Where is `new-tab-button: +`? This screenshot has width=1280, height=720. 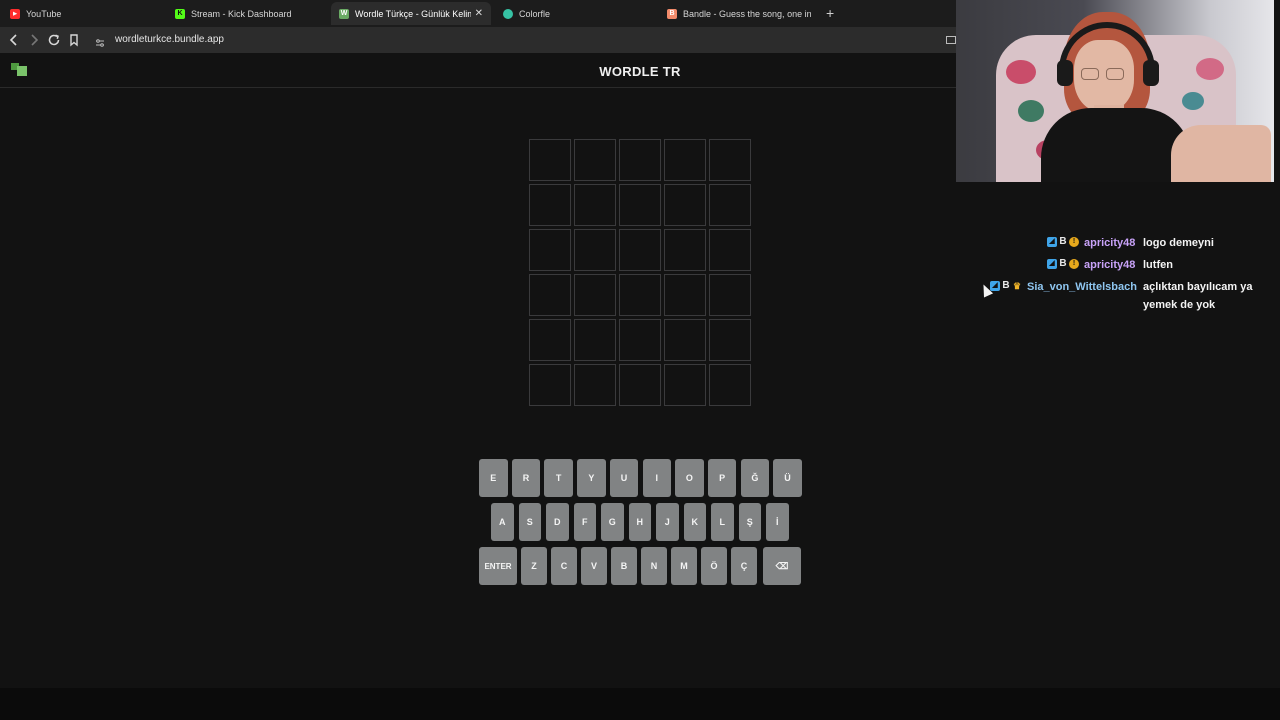 new-tab-button: + is located at coordinates (830, 13).